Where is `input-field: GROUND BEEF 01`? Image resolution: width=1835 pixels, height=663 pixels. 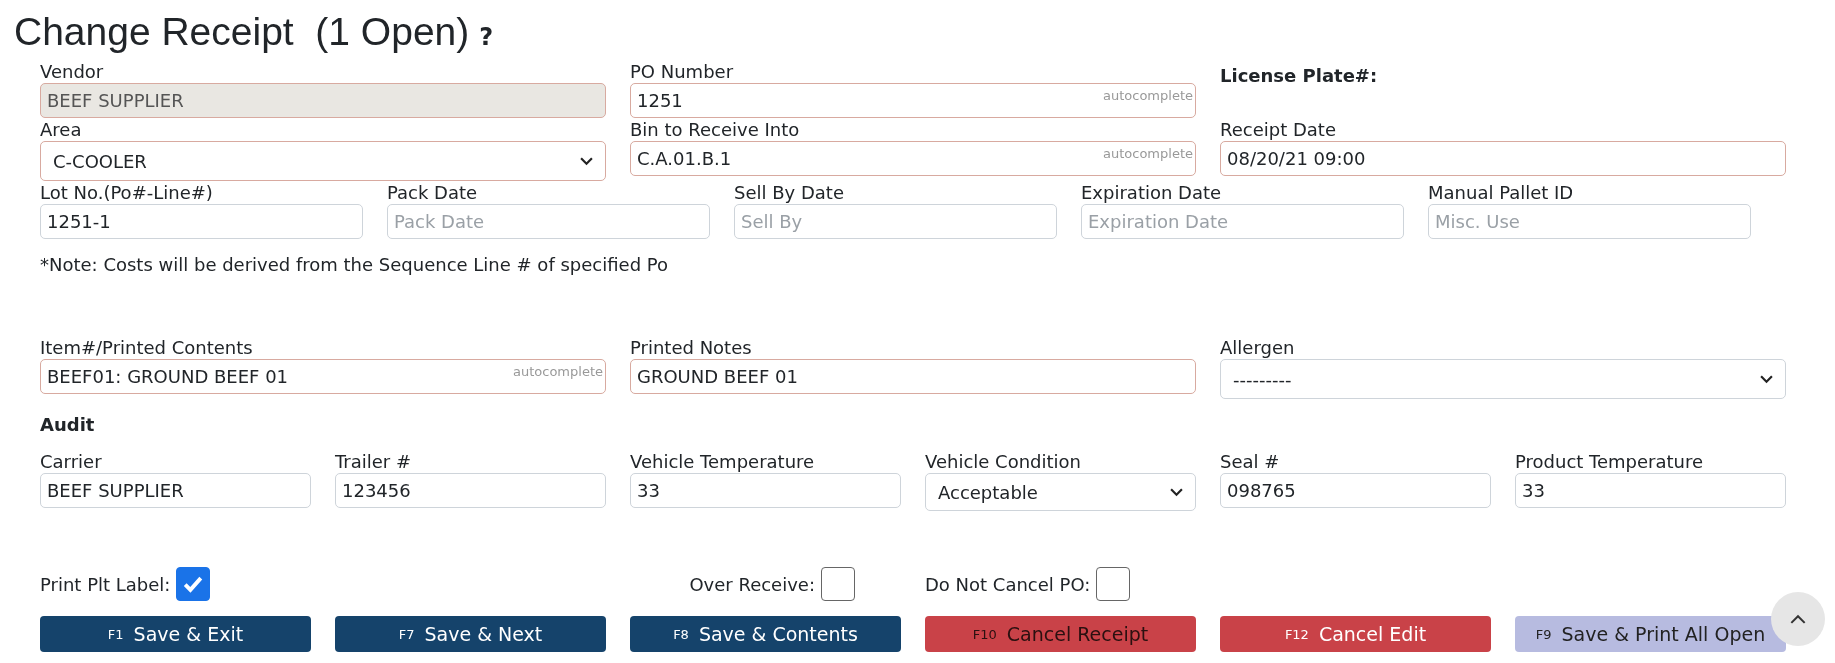
input-field: GROUND BEEF 01 is located at coordinates (913, 376).